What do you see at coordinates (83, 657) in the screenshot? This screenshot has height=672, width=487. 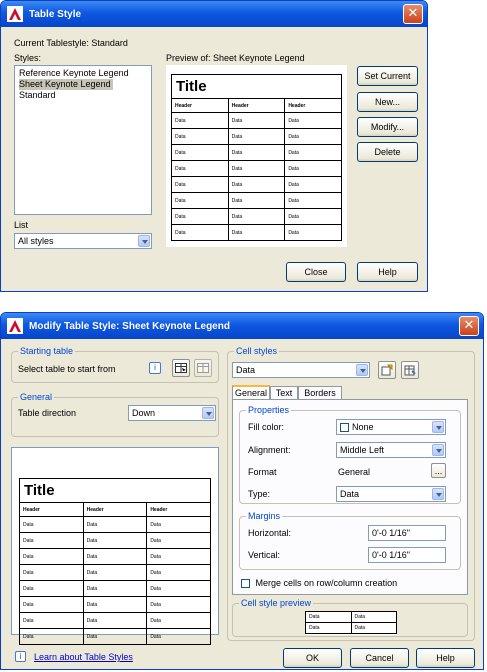 I see `learn-table-styles-link: Learn about Table Styles` at bounding box center [83, 657].